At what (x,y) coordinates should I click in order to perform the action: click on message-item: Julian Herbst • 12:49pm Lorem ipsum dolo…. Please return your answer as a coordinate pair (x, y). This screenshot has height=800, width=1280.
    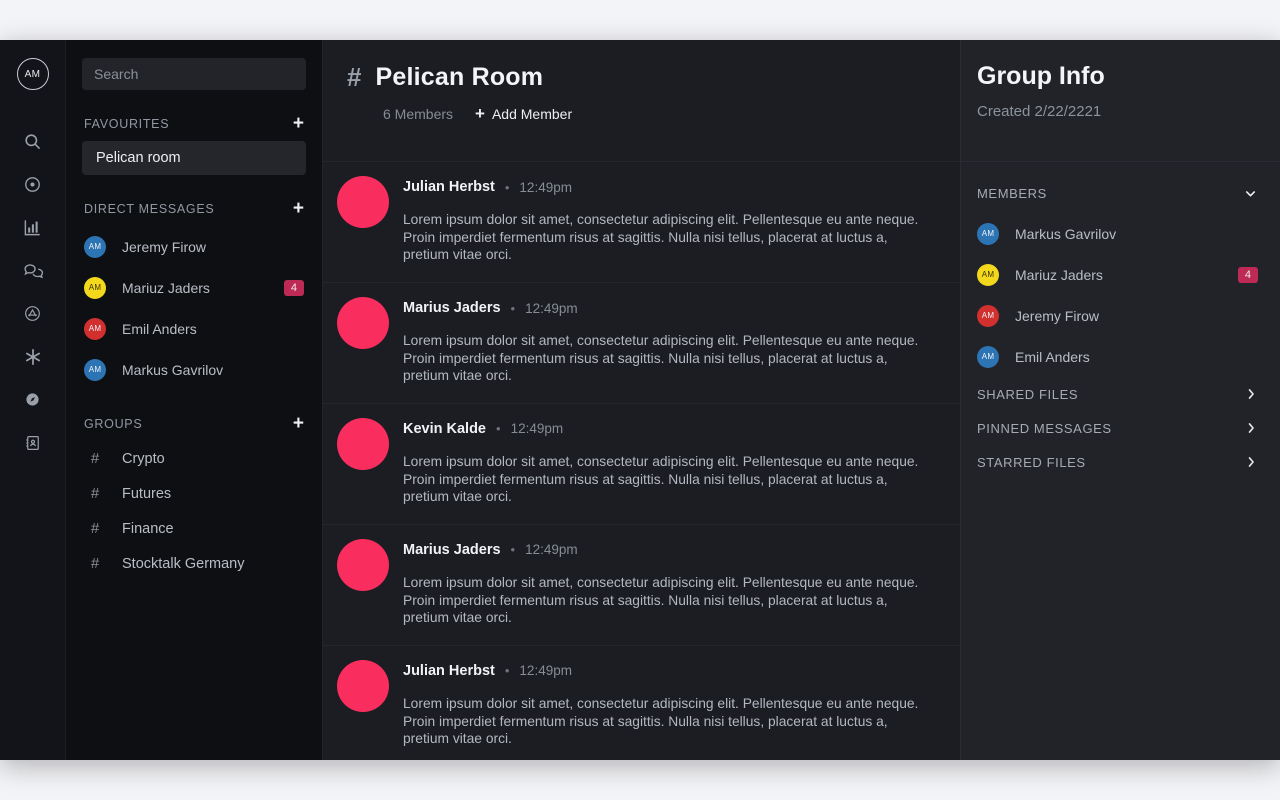
    Looking at the image, I should click on (641, 702).